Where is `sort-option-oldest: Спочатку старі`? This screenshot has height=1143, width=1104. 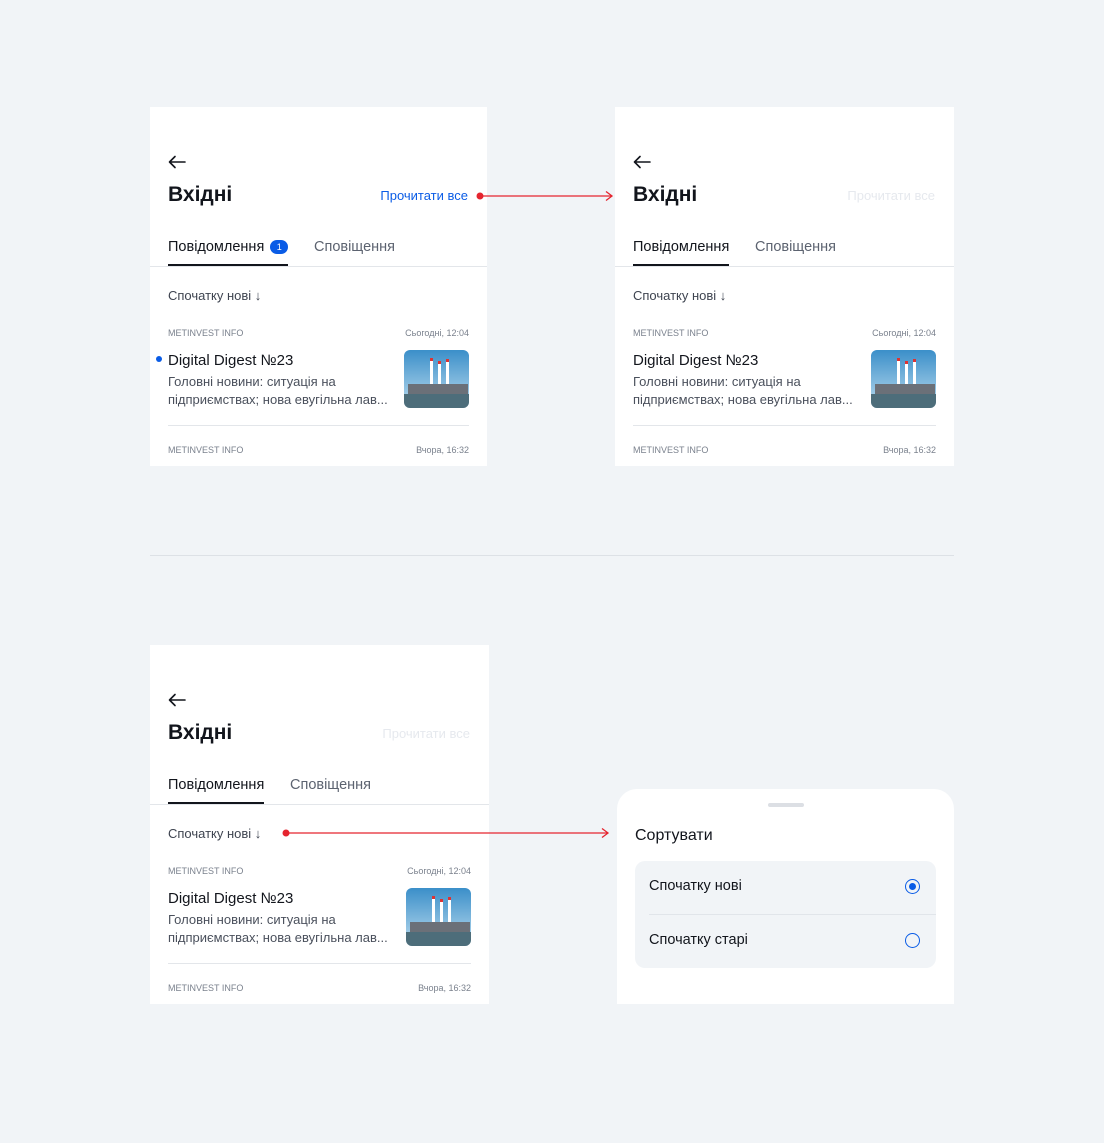
sort-option-oldest: Спочатку старі is located at coordinates (785, 941).